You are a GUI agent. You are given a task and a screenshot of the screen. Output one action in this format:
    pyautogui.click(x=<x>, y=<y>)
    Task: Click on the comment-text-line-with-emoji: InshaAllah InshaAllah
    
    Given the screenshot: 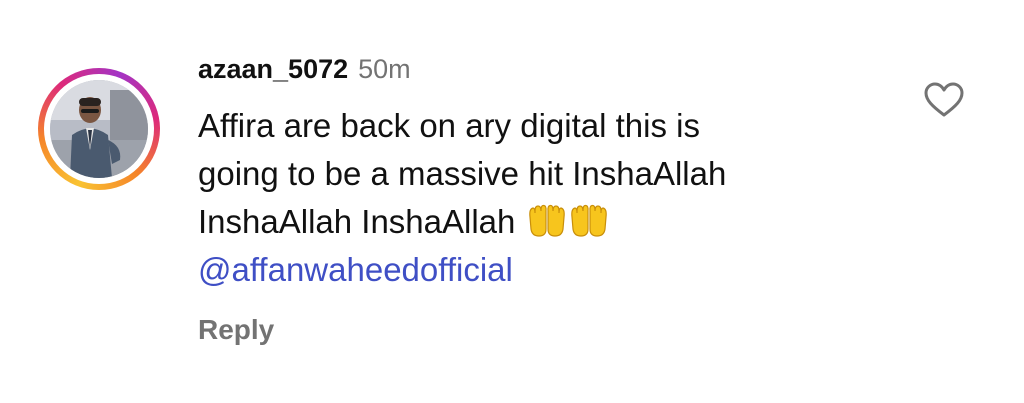 What is the action you would take?
    pyautogui.click(x=548, y=222)
    